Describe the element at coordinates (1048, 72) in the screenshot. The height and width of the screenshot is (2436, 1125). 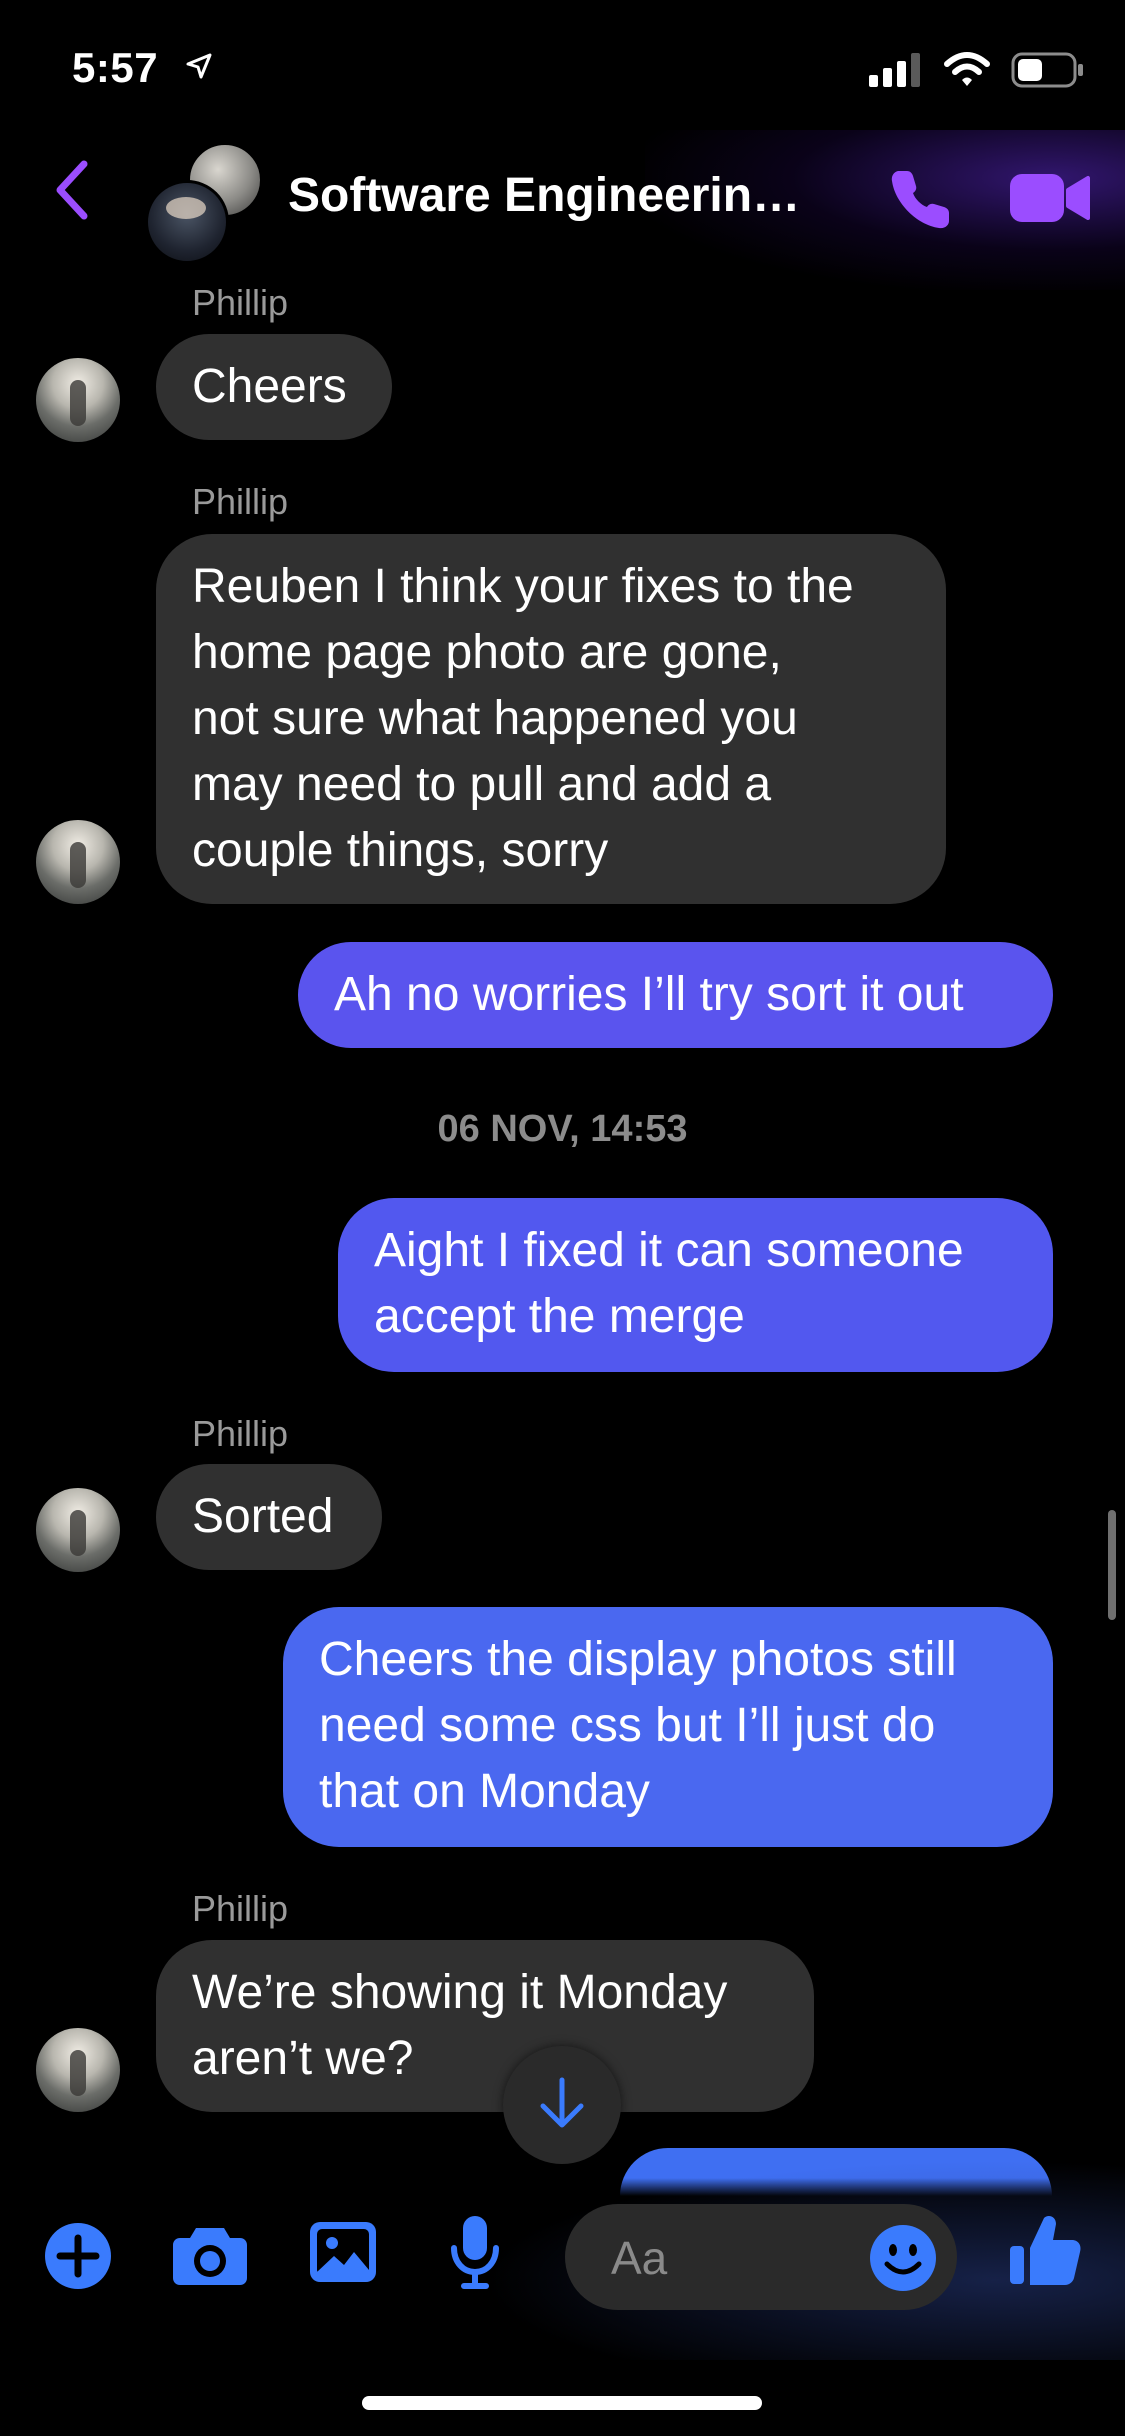
I see `battery-icon` at that location.